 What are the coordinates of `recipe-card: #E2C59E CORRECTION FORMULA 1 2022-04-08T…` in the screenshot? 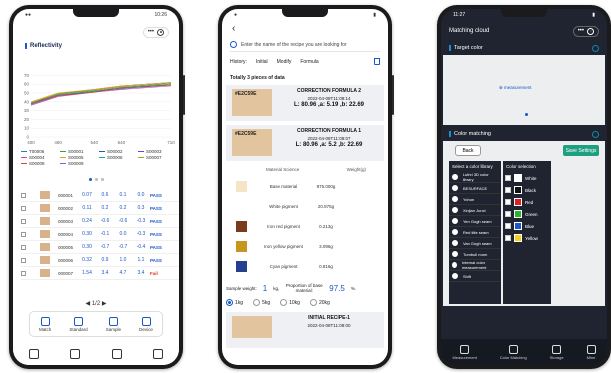 It's located at (305, 143).